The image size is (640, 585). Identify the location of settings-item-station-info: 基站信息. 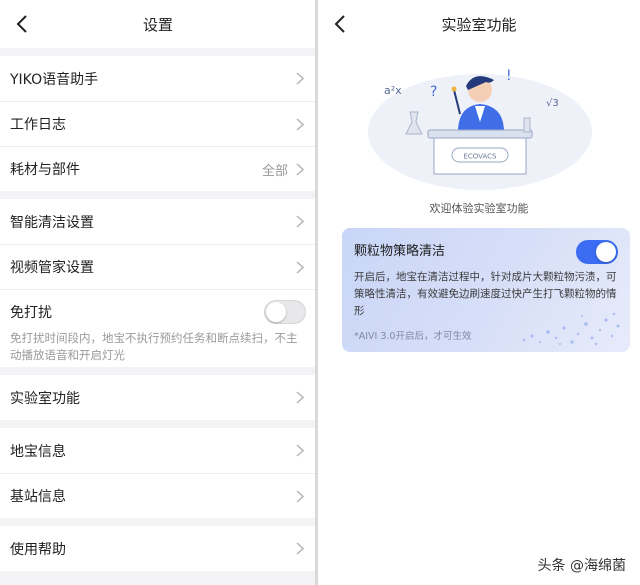
(158, 495).